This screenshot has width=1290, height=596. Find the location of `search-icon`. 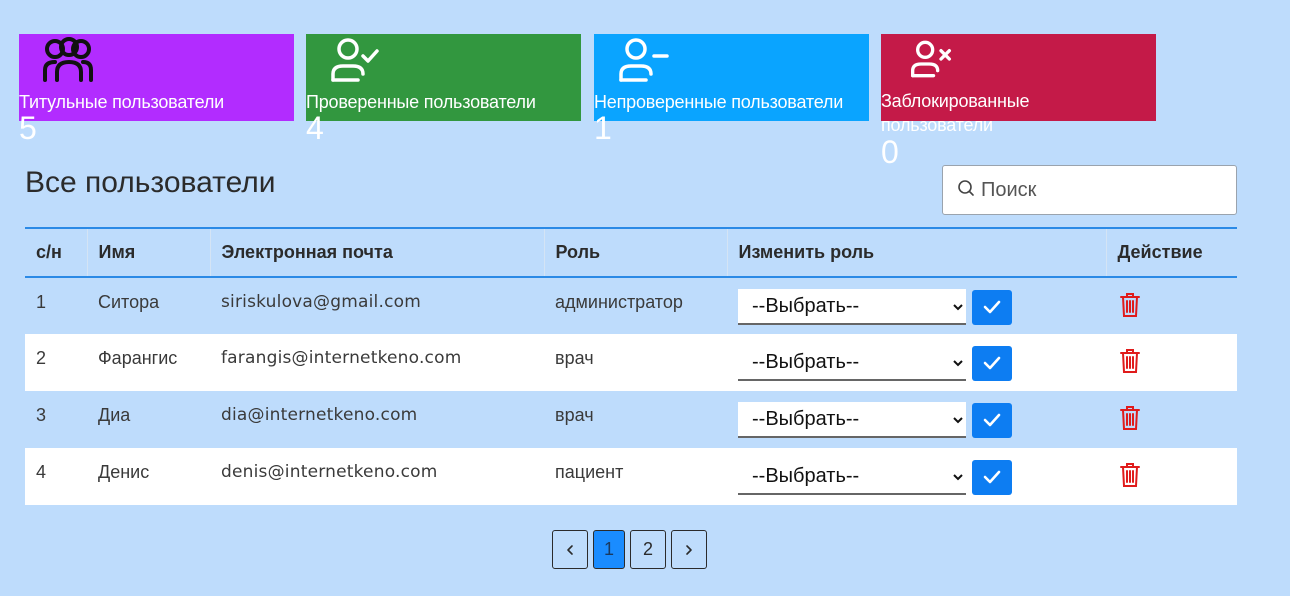

search-icon is located at coordinates (966, 190).